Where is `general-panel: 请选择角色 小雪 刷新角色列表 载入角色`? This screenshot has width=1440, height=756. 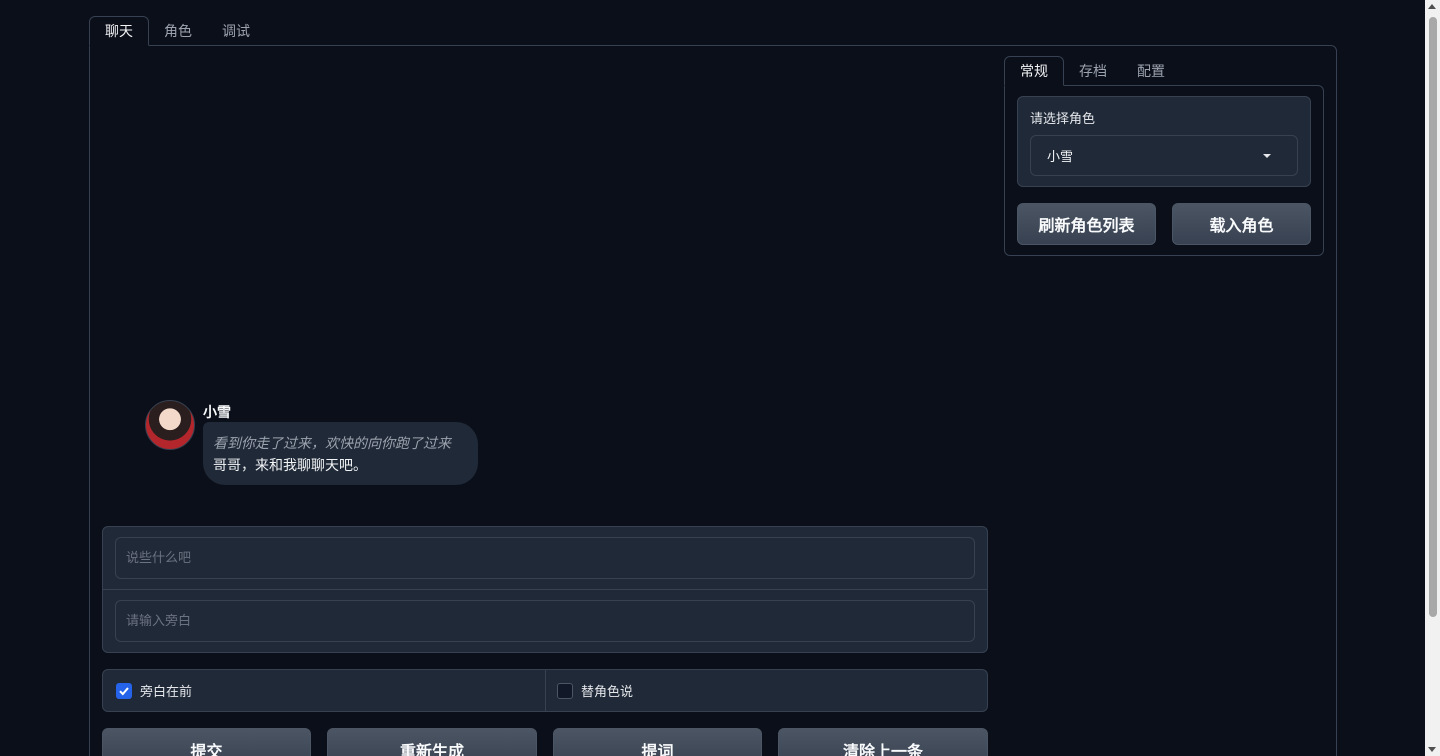
general-panel: 请选择角色 小雪 刷新角色列表 载入角色 is located at coordinates (1164, 170).